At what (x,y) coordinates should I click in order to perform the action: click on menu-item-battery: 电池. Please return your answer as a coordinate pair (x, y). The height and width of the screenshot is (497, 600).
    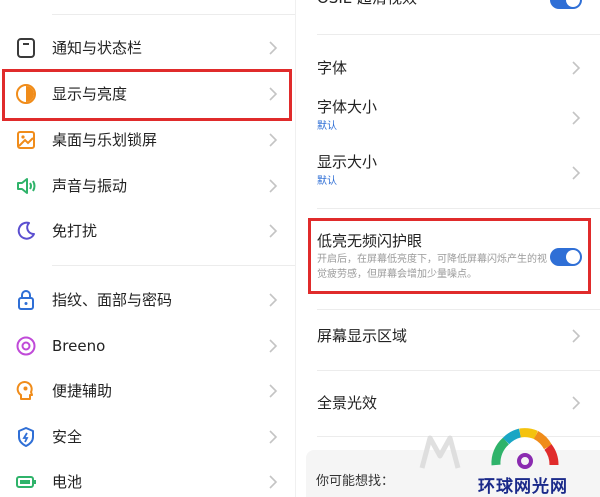
    Looking at the image, I should click on (147, 478).